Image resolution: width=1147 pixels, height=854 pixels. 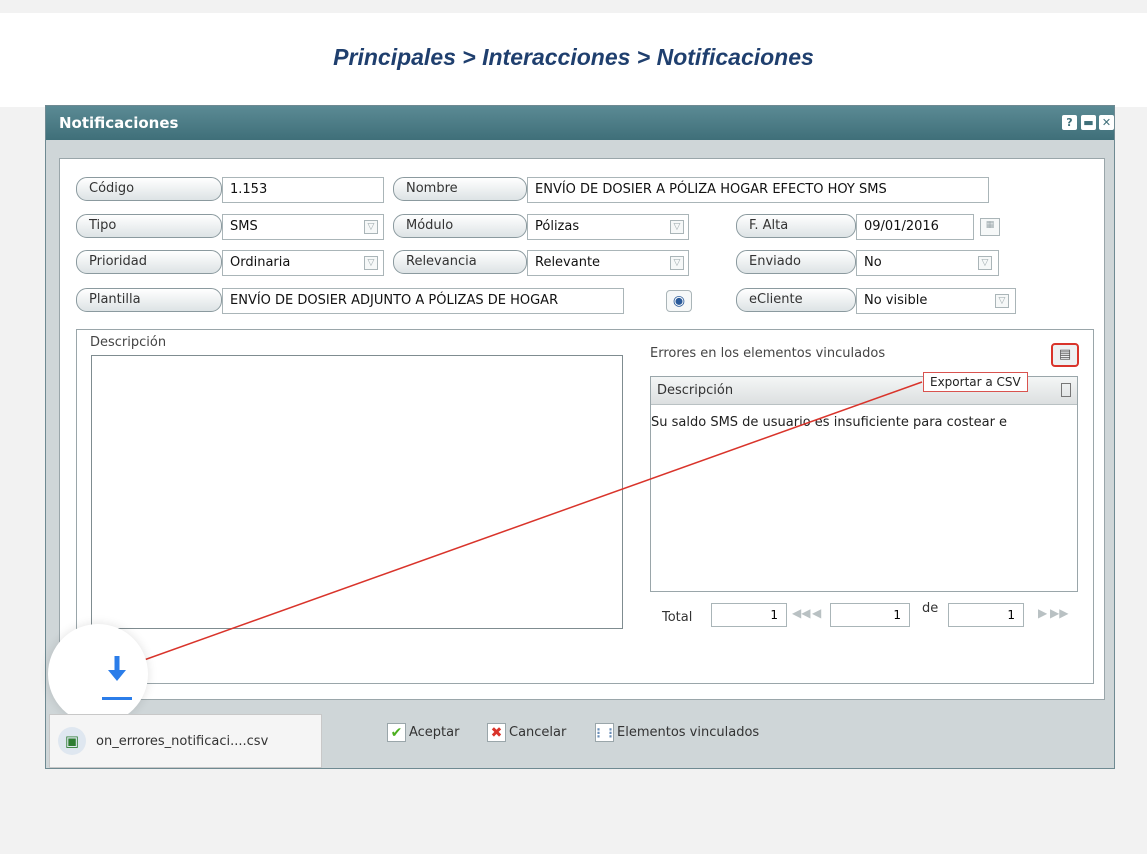 I want to click on excel-file-icon: ▣, so click(x=72, y=741).